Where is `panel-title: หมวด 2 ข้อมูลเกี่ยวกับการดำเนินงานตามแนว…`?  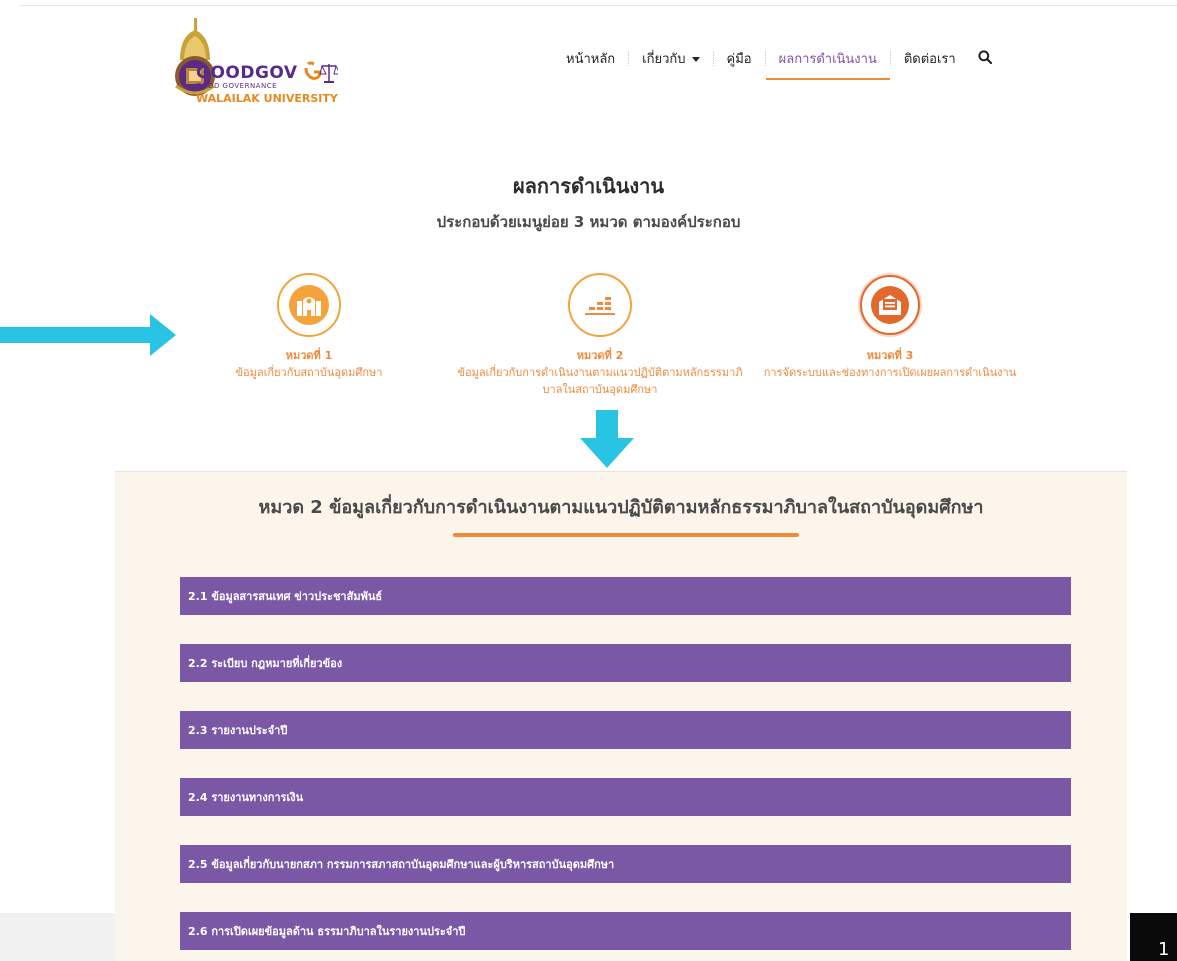 panel-title: หมวด 2 ข้อมูลเกี่ยวกับการดำเนินงานตามแนว… is located at coordinates (621, 507).